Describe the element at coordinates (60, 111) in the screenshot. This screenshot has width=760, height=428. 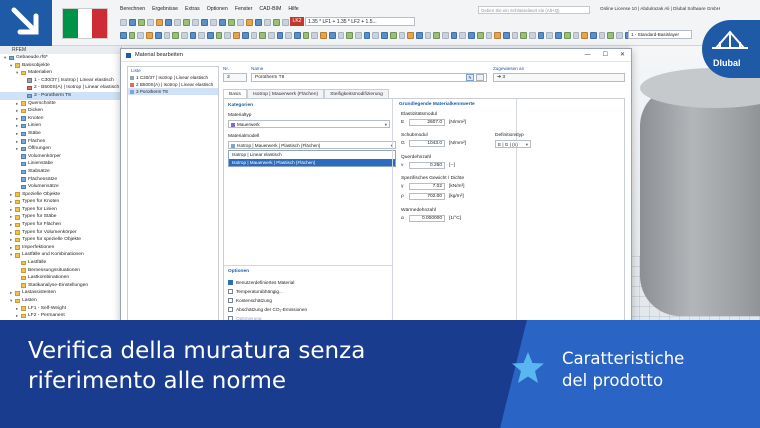
I see `tree-item: ▸ Dicken` at that location.